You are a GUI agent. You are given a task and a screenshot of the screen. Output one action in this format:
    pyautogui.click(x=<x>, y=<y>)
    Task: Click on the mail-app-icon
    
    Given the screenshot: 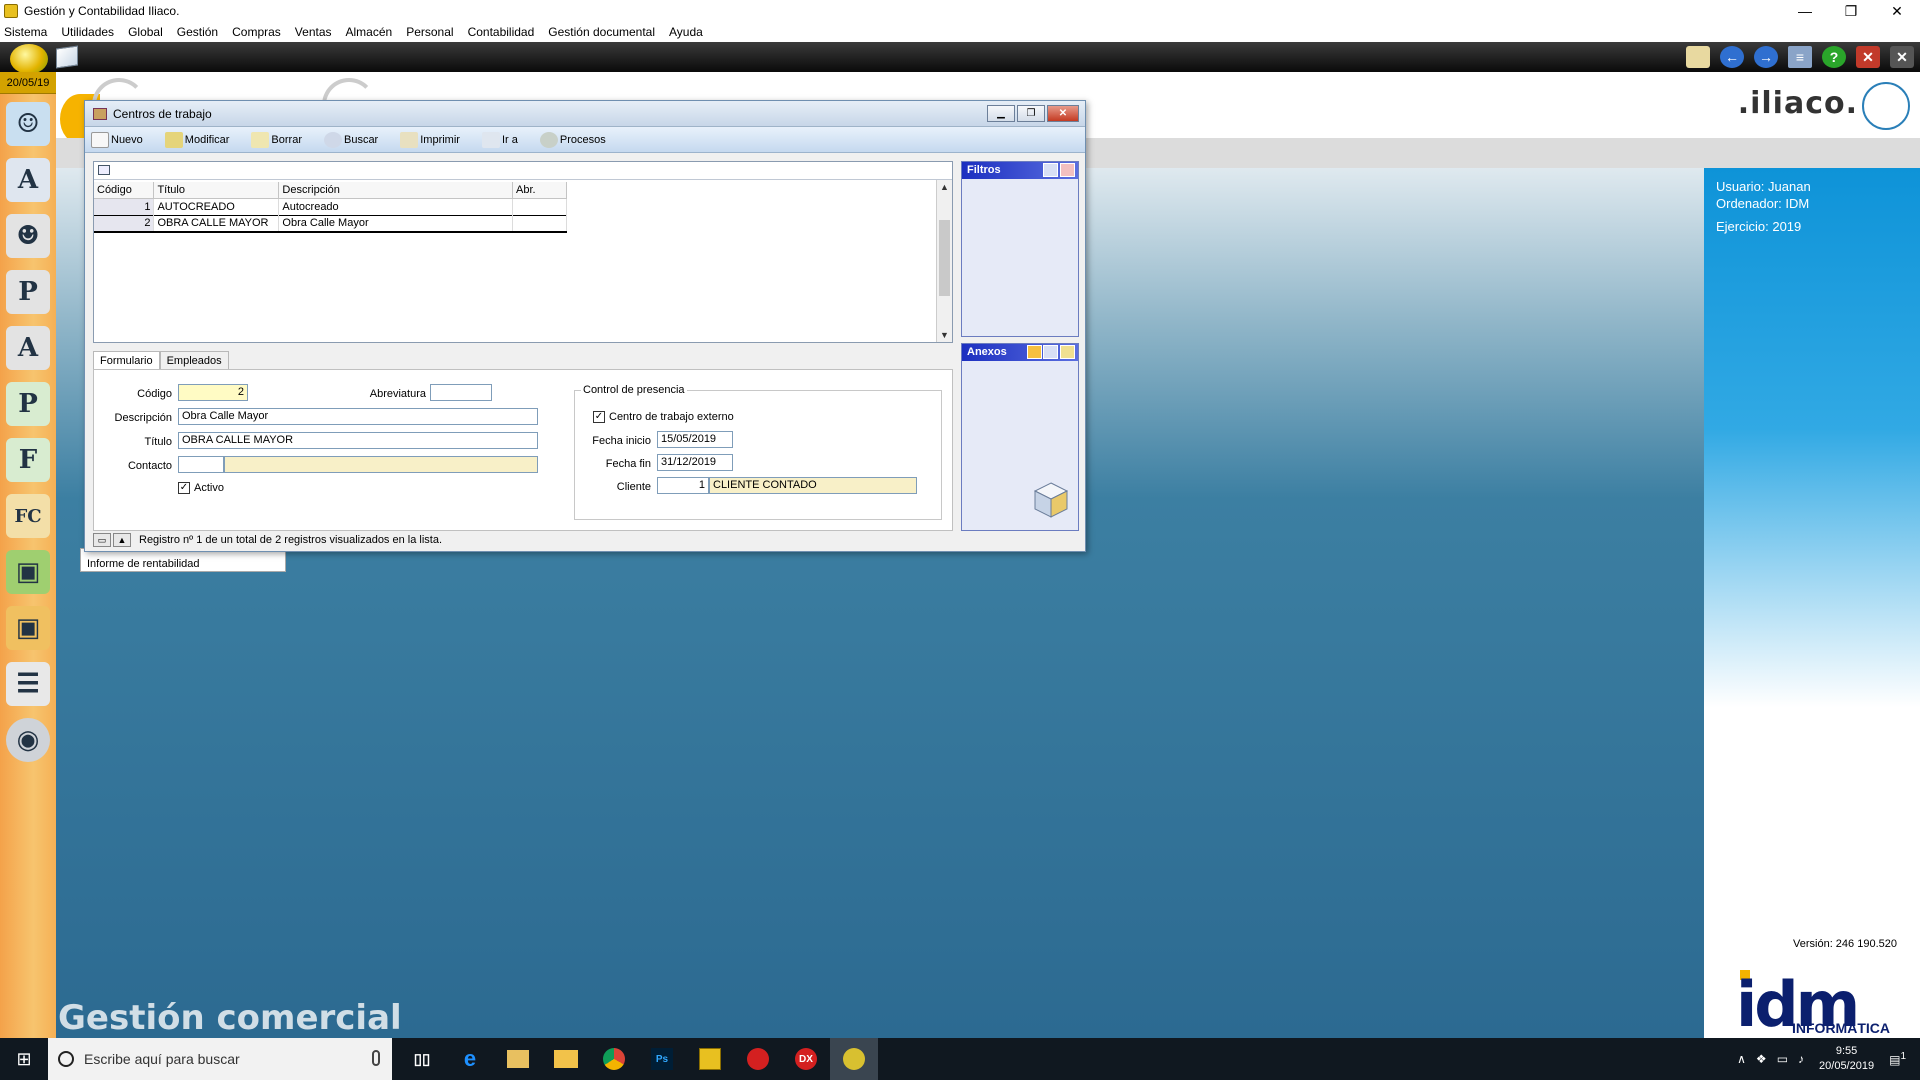 What is the action you would take?
    pyautogui.click(x=518, y=1059)
    